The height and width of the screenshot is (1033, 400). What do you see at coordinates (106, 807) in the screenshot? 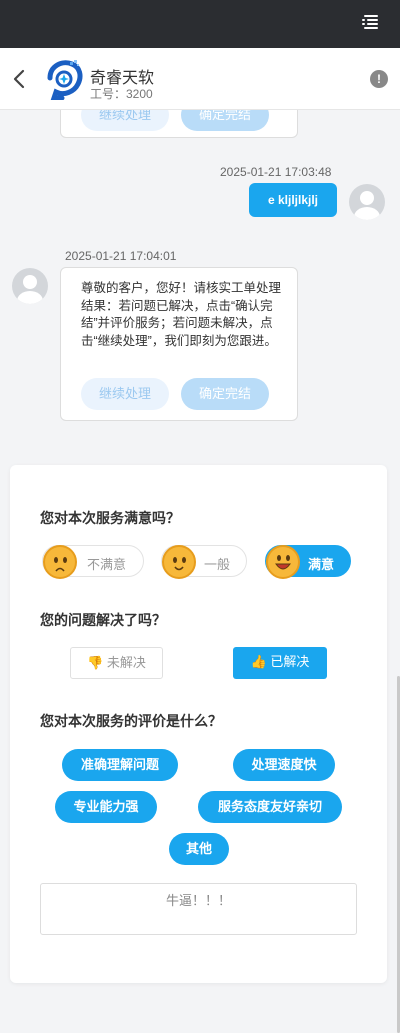
I see `tag-professional: 专业能力强` at bounding box center [106, 807].